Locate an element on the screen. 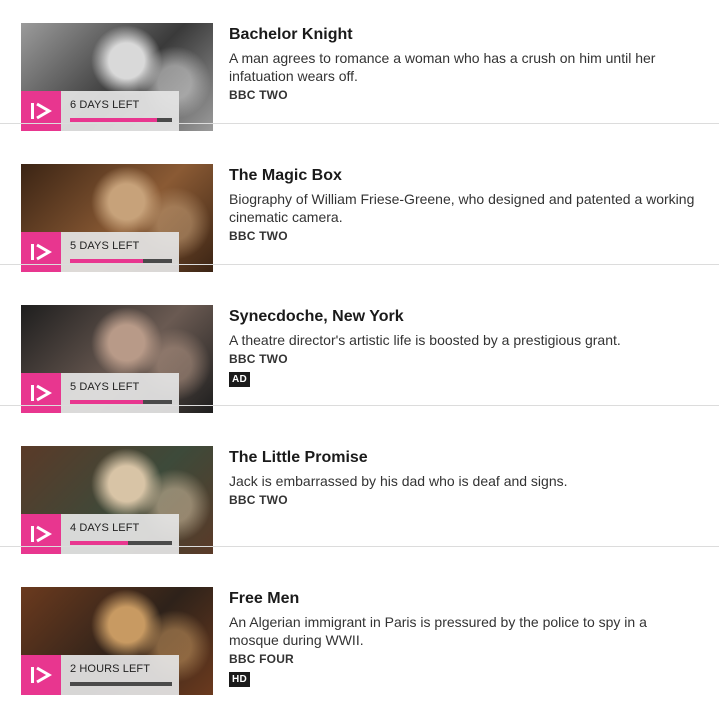 This screenshot has height=713, width=719. availability-panel: 2 HOURS LEFT is located at coordinates (120, 675).